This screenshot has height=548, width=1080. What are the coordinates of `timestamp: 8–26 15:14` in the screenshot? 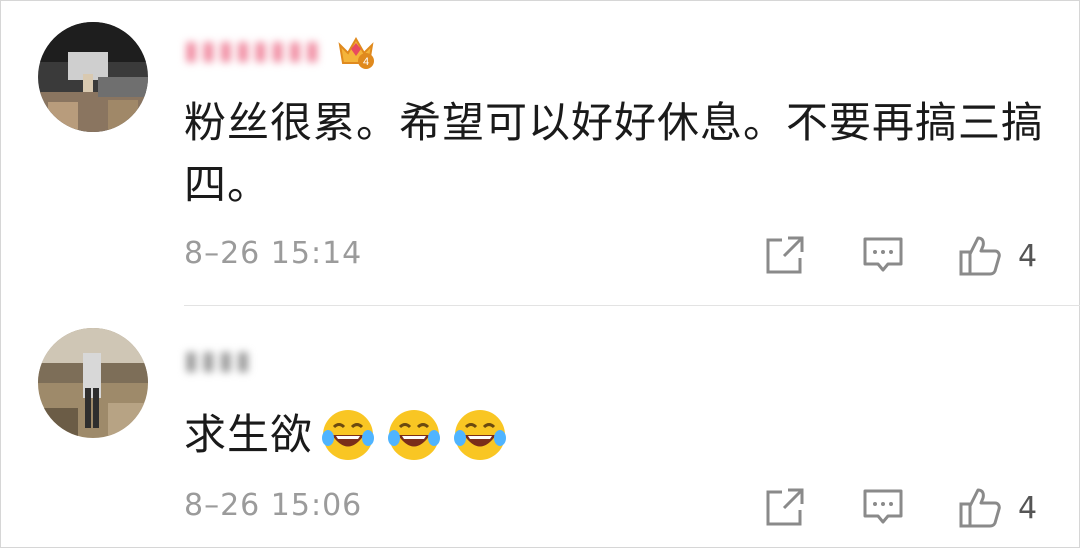 It's located at (273, 253).